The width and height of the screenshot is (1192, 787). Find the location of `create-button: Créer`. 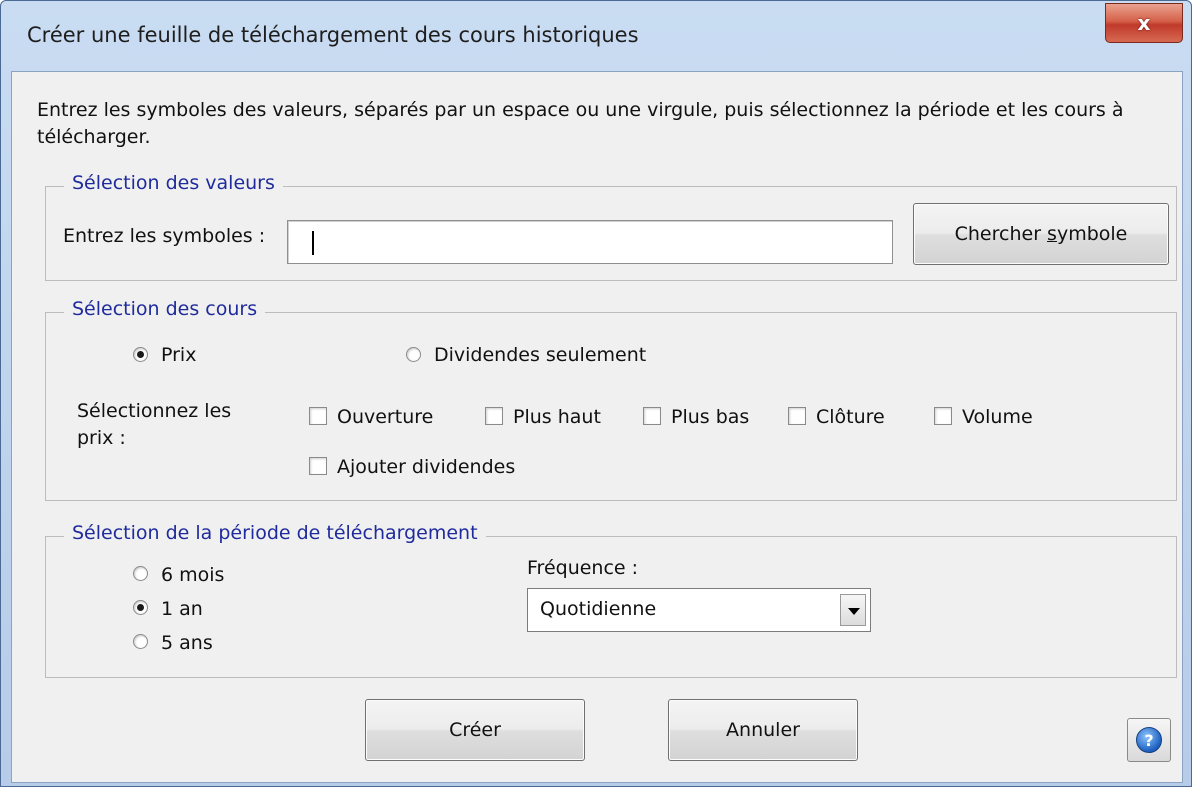

create-button: Créer is located at coordinates (475, 730).